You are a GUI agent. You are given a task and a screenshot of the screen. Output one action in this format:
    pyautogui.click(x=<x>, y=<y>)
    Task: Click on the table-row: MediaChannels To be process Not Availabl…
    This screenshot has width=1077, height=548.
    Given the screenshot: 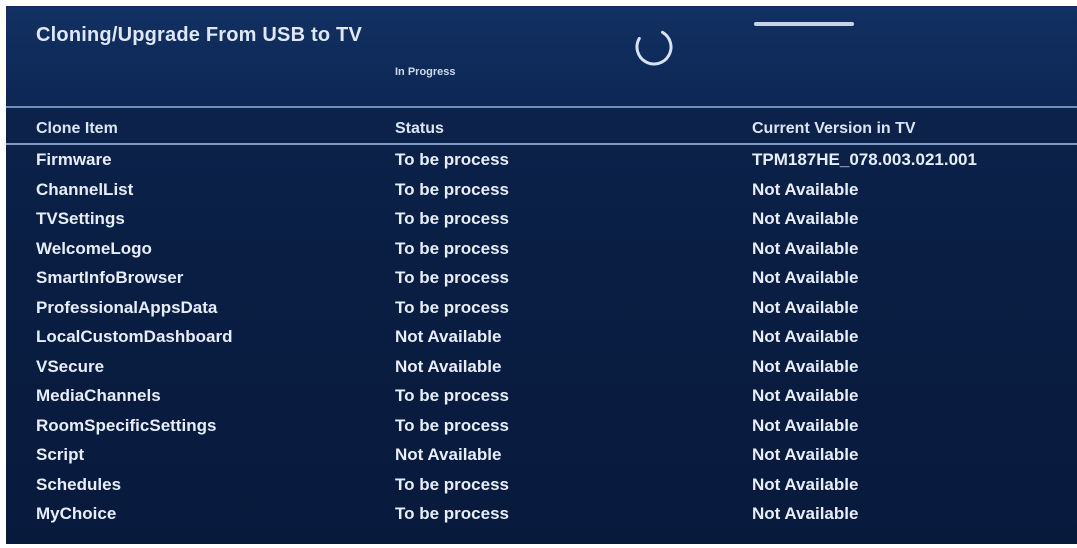 What is the action you would take?
    pyautogui.click(x=538, y=397)
    